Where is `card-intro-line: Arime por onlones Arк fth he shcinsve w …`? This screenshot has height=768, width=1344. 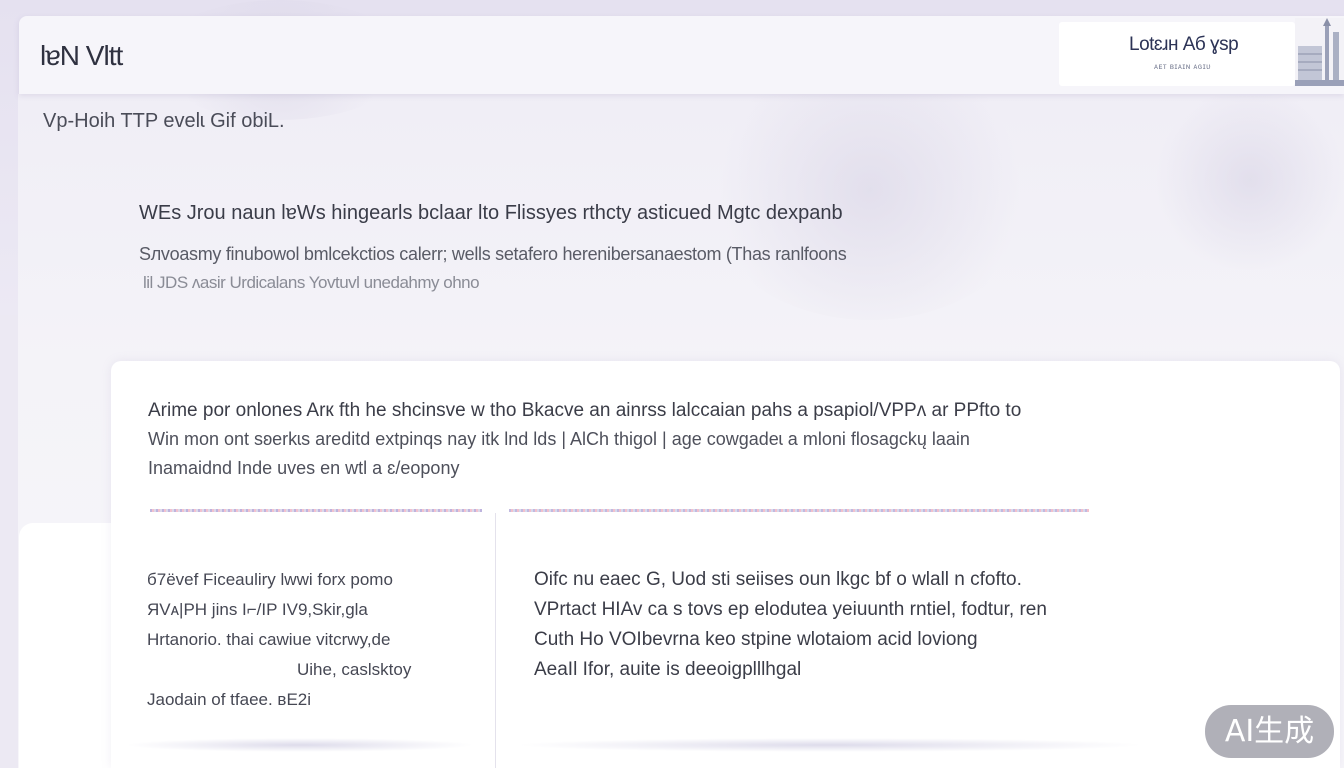
card-intro-line: Arime por onlones Arк fth he shcinsve w … is located at coordinates (585, 410).